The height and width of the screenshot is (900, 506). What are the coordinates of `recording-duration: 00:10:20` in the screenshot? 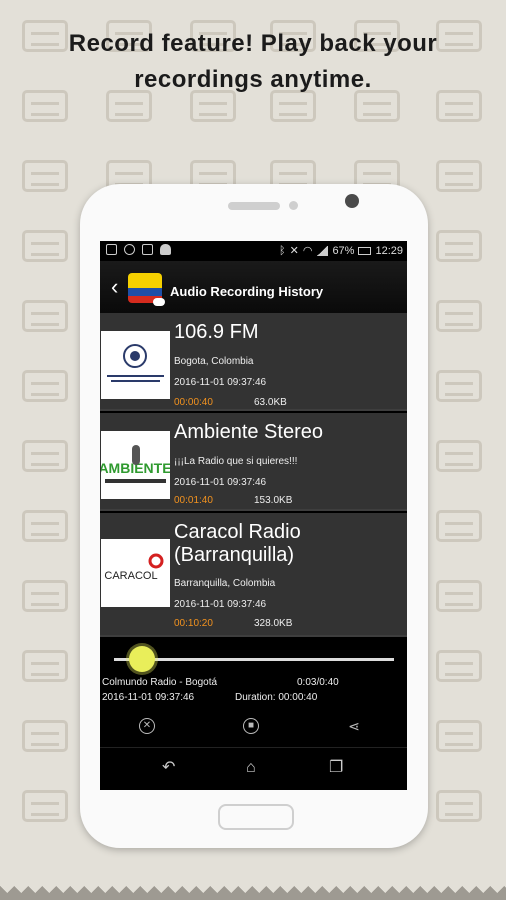 It's located at (193, 623).